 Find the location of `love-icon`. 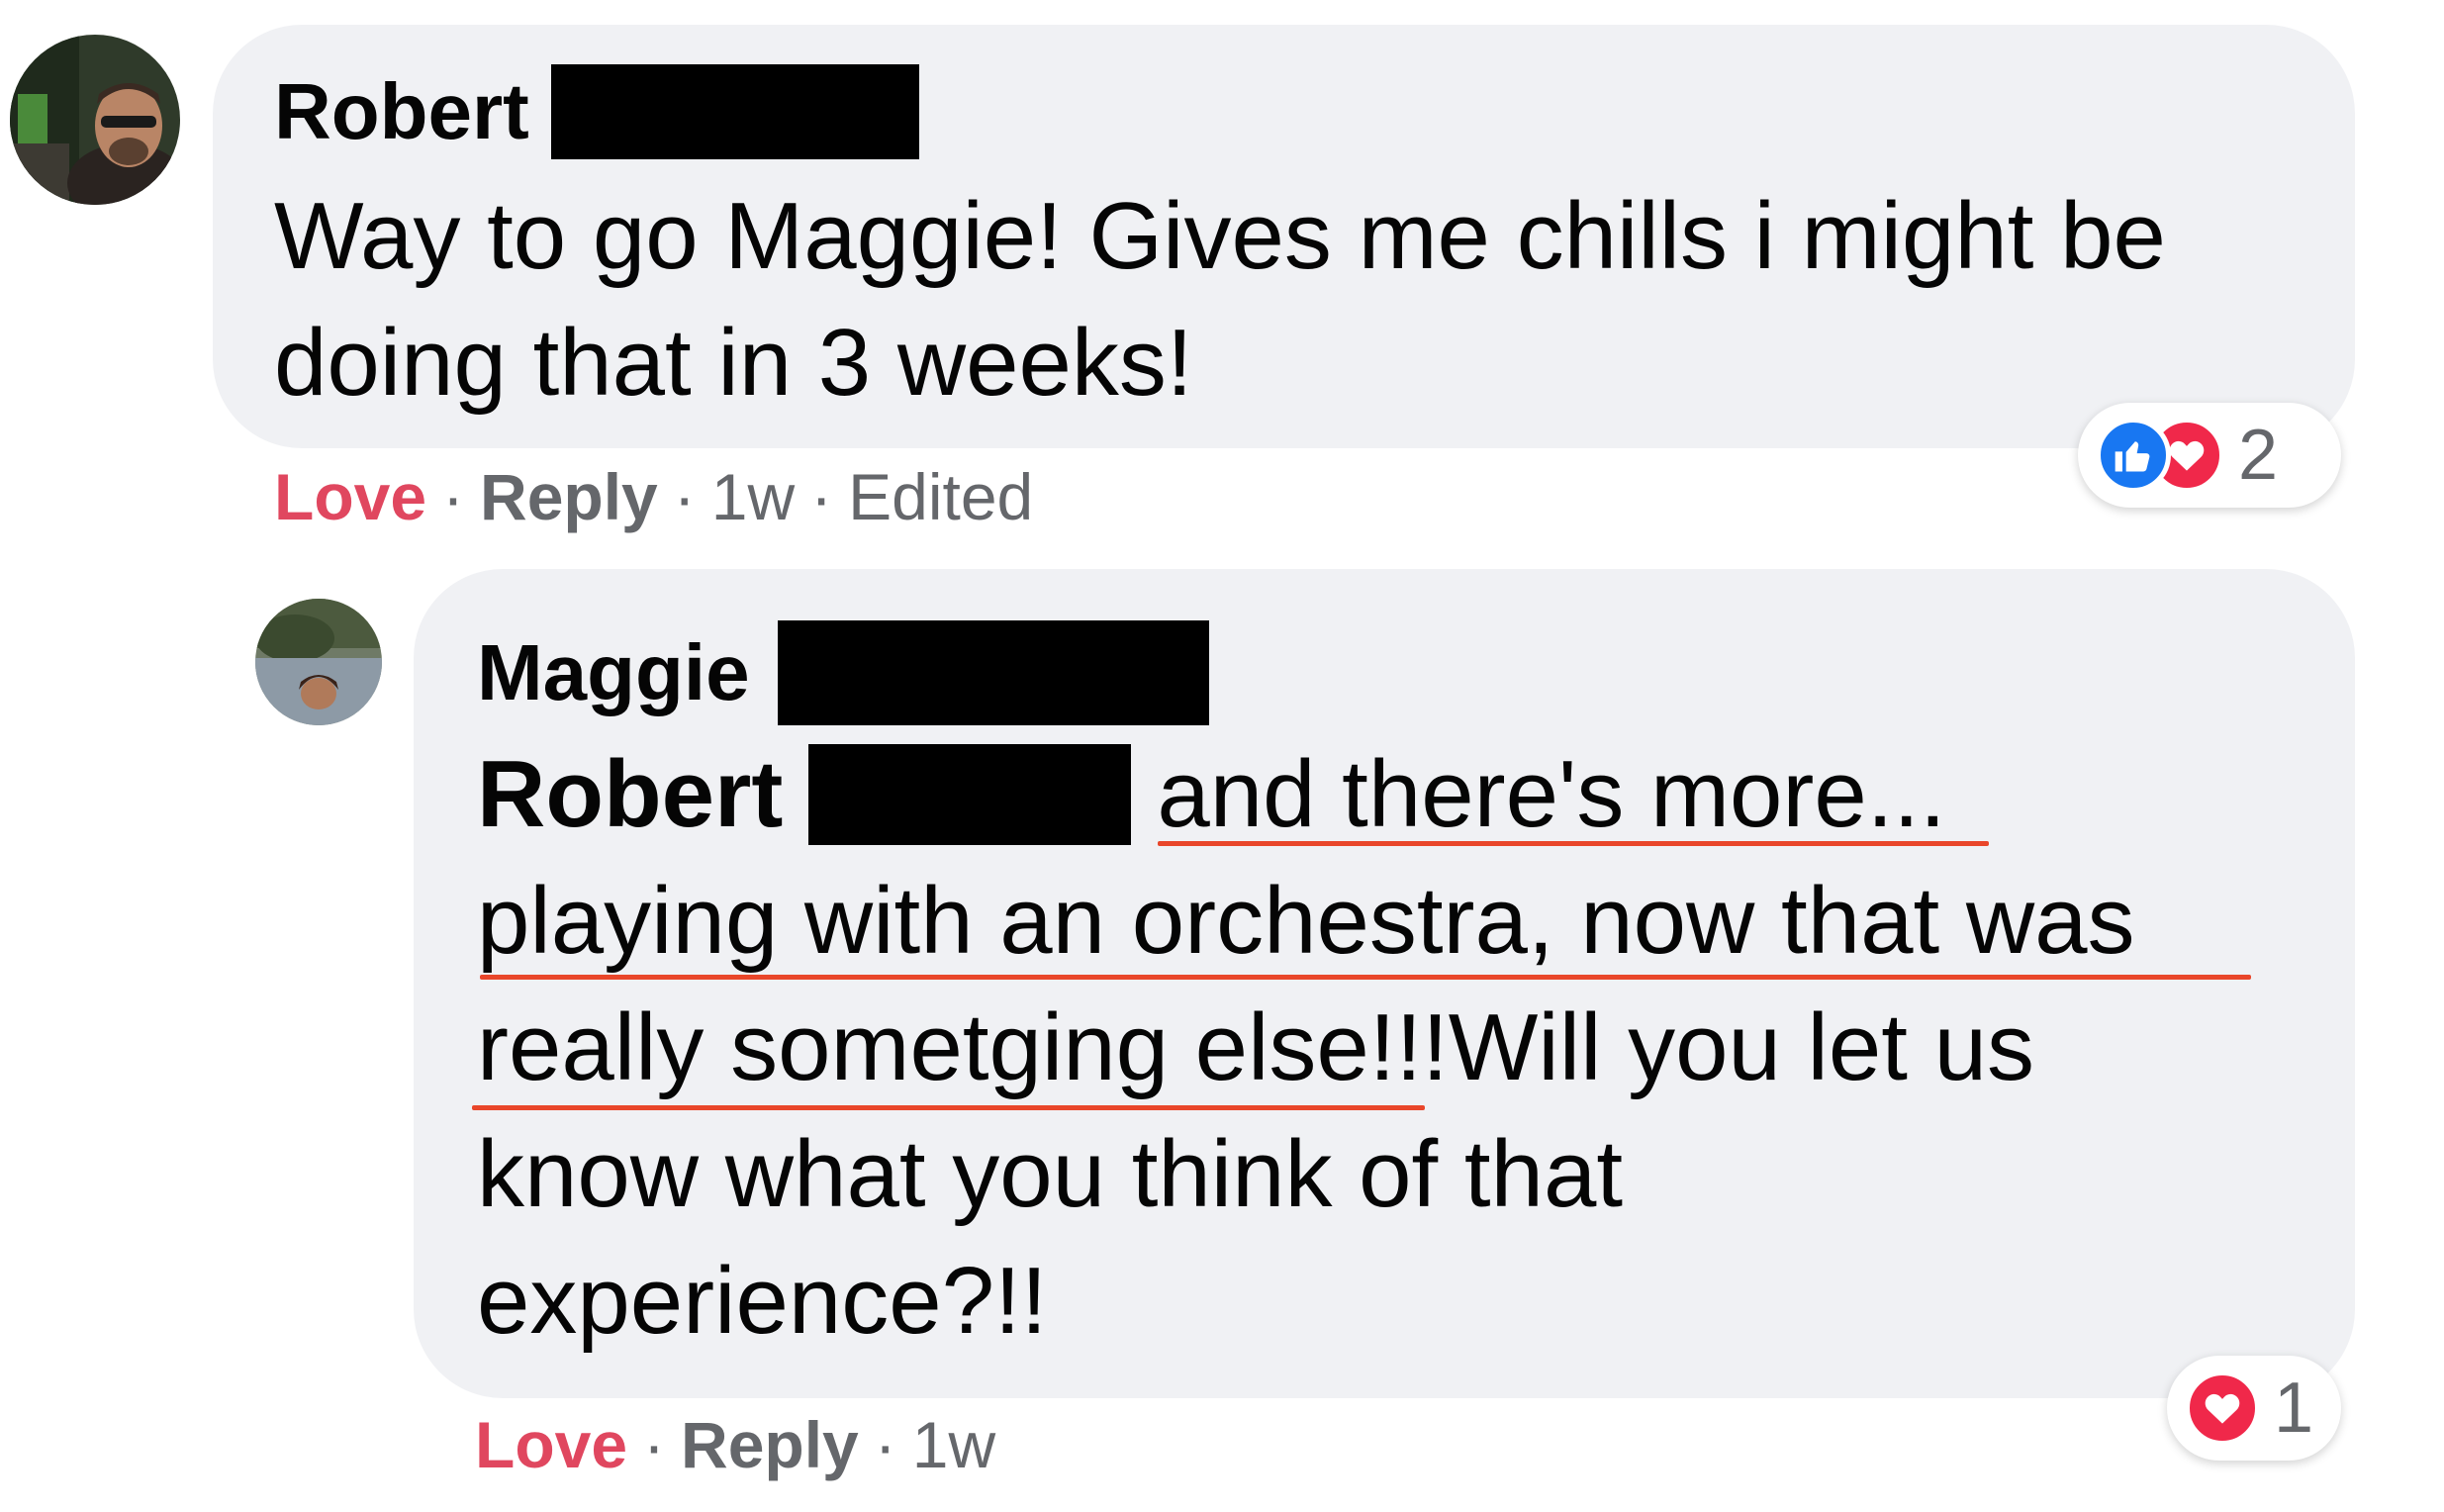

love-icon is located at coordinates (2222, 1408).